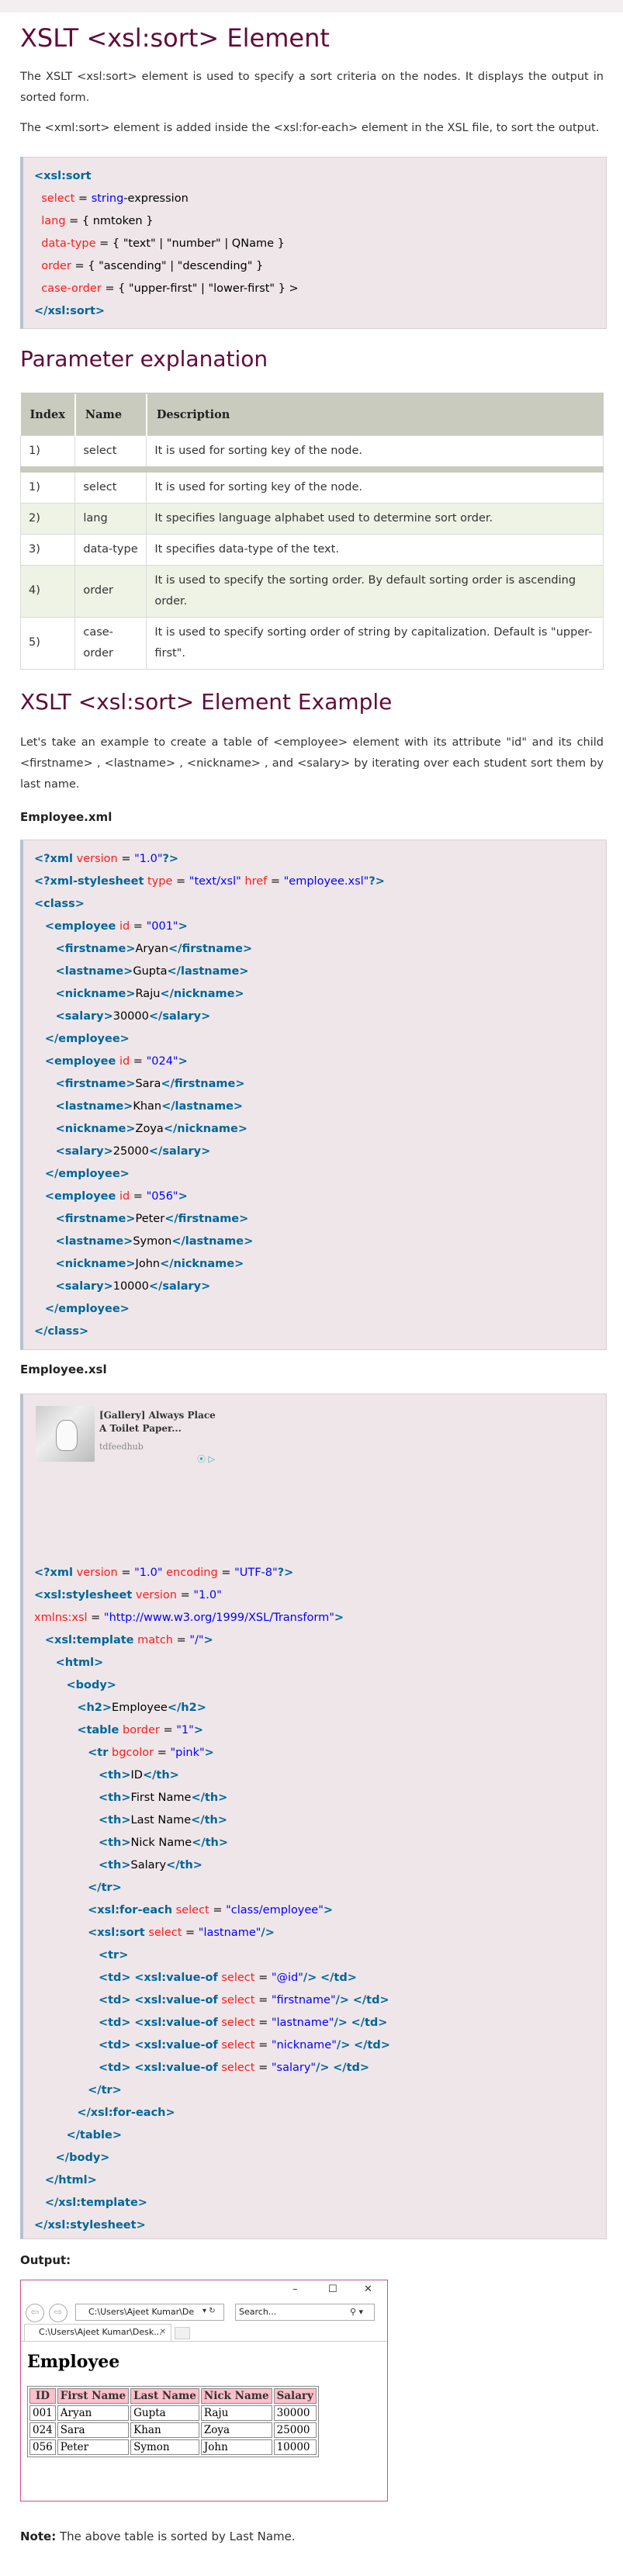 This screenshot has width=623, height=2576. What do you see at coordinates (315, 2158) in the screenshot?
I see `code-line: </body>` at bounding box center [315, 2158].